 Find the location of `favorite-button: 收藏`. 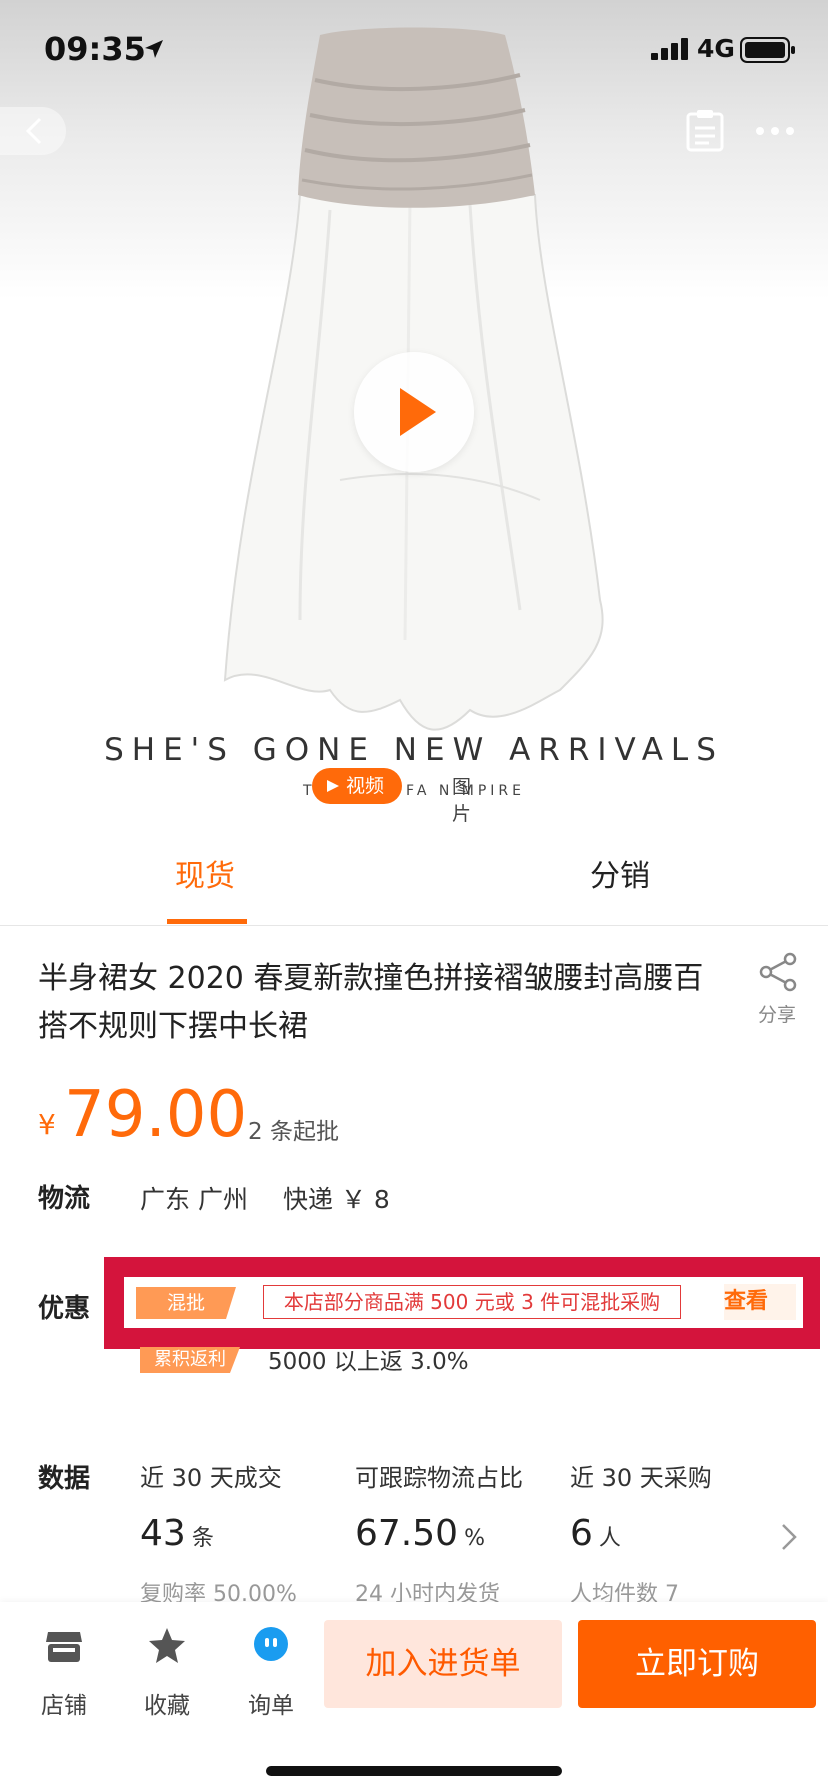

favorite-button: 收藏 is located at coordinates (167, 1671).